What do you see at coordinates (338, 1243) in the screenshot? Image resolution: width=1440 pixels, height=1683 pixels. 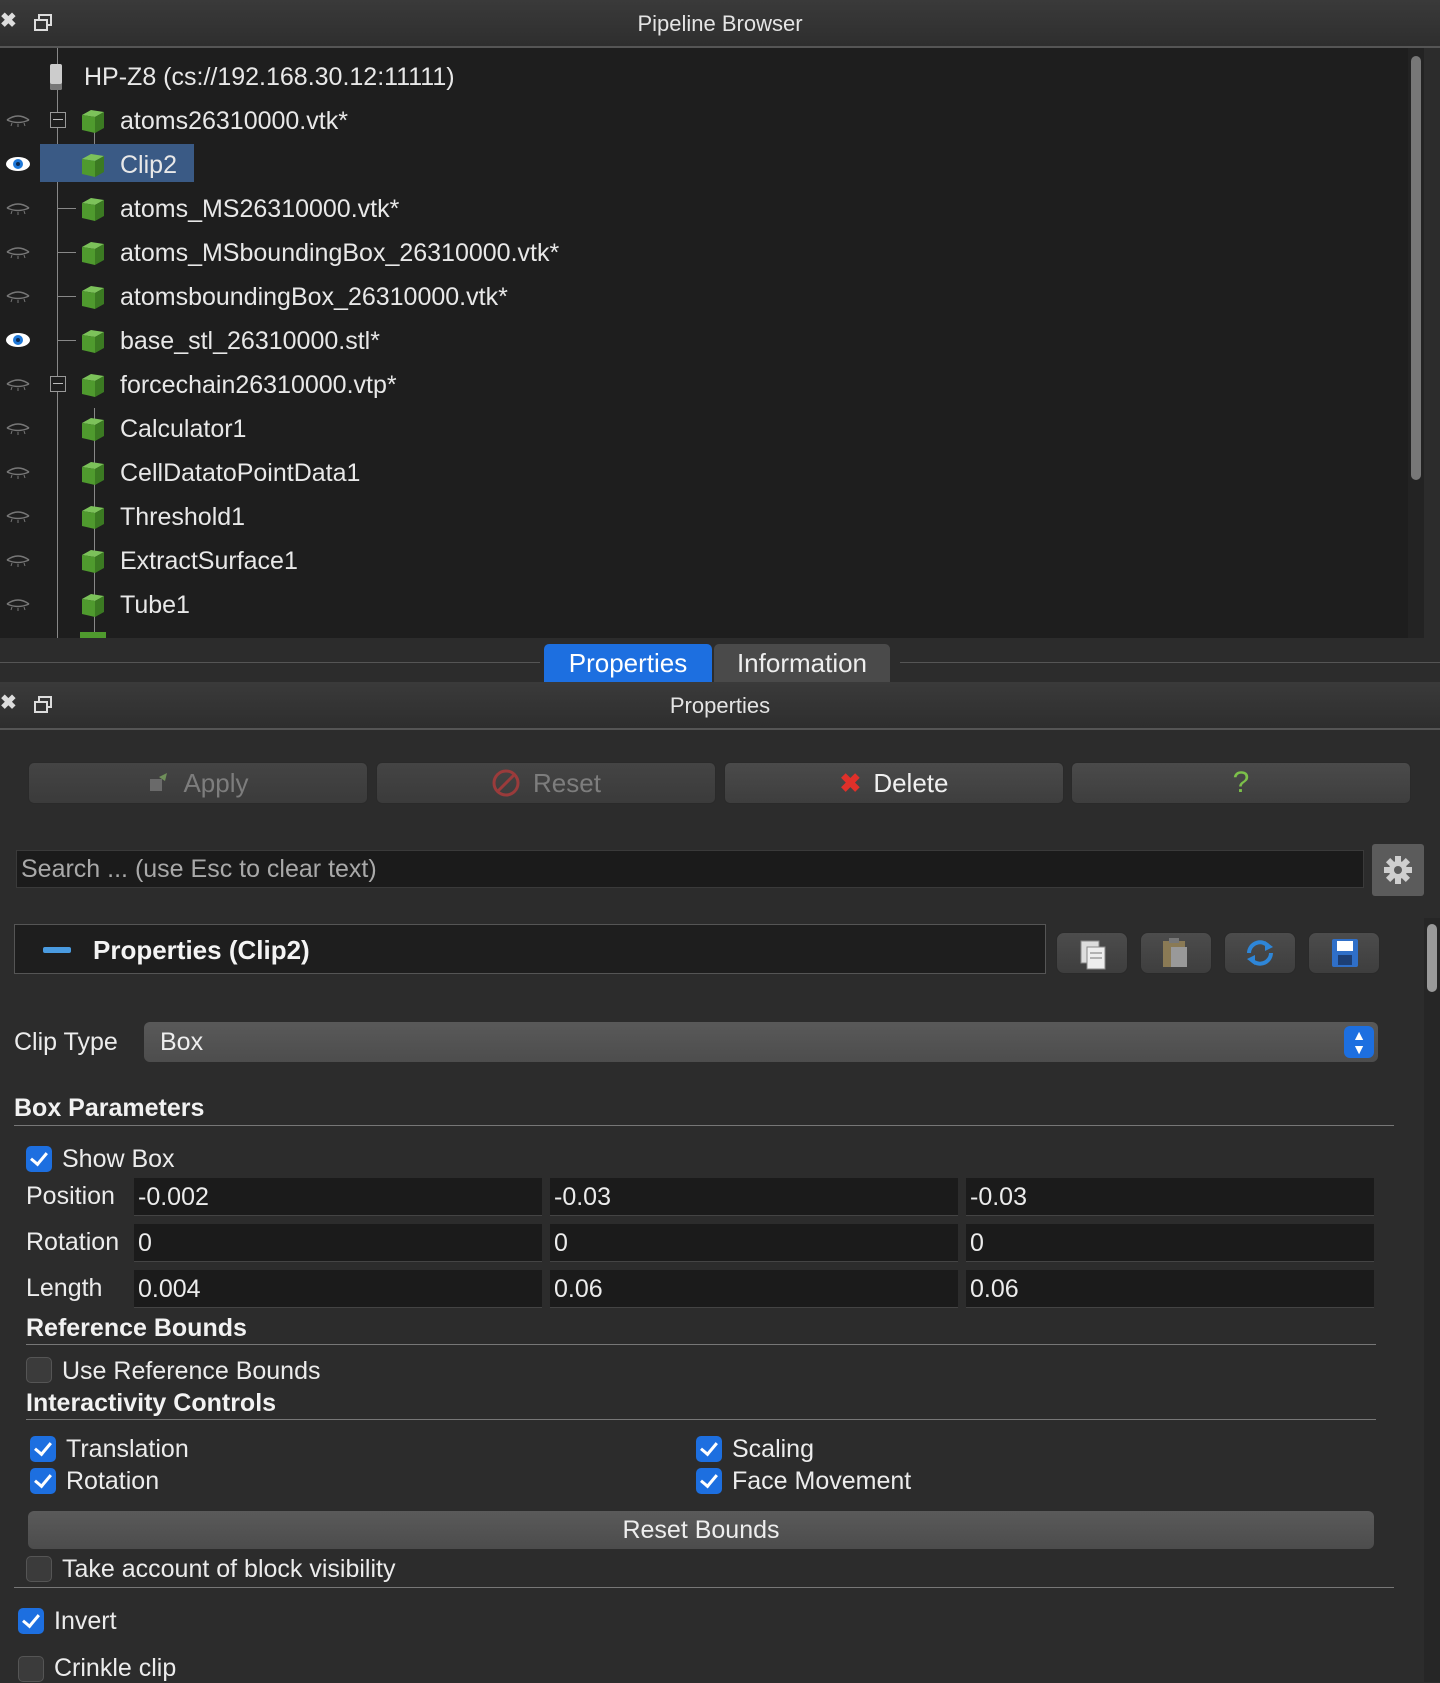 I see `rotation-x-field: 0` at bounding box center [338, 1243].